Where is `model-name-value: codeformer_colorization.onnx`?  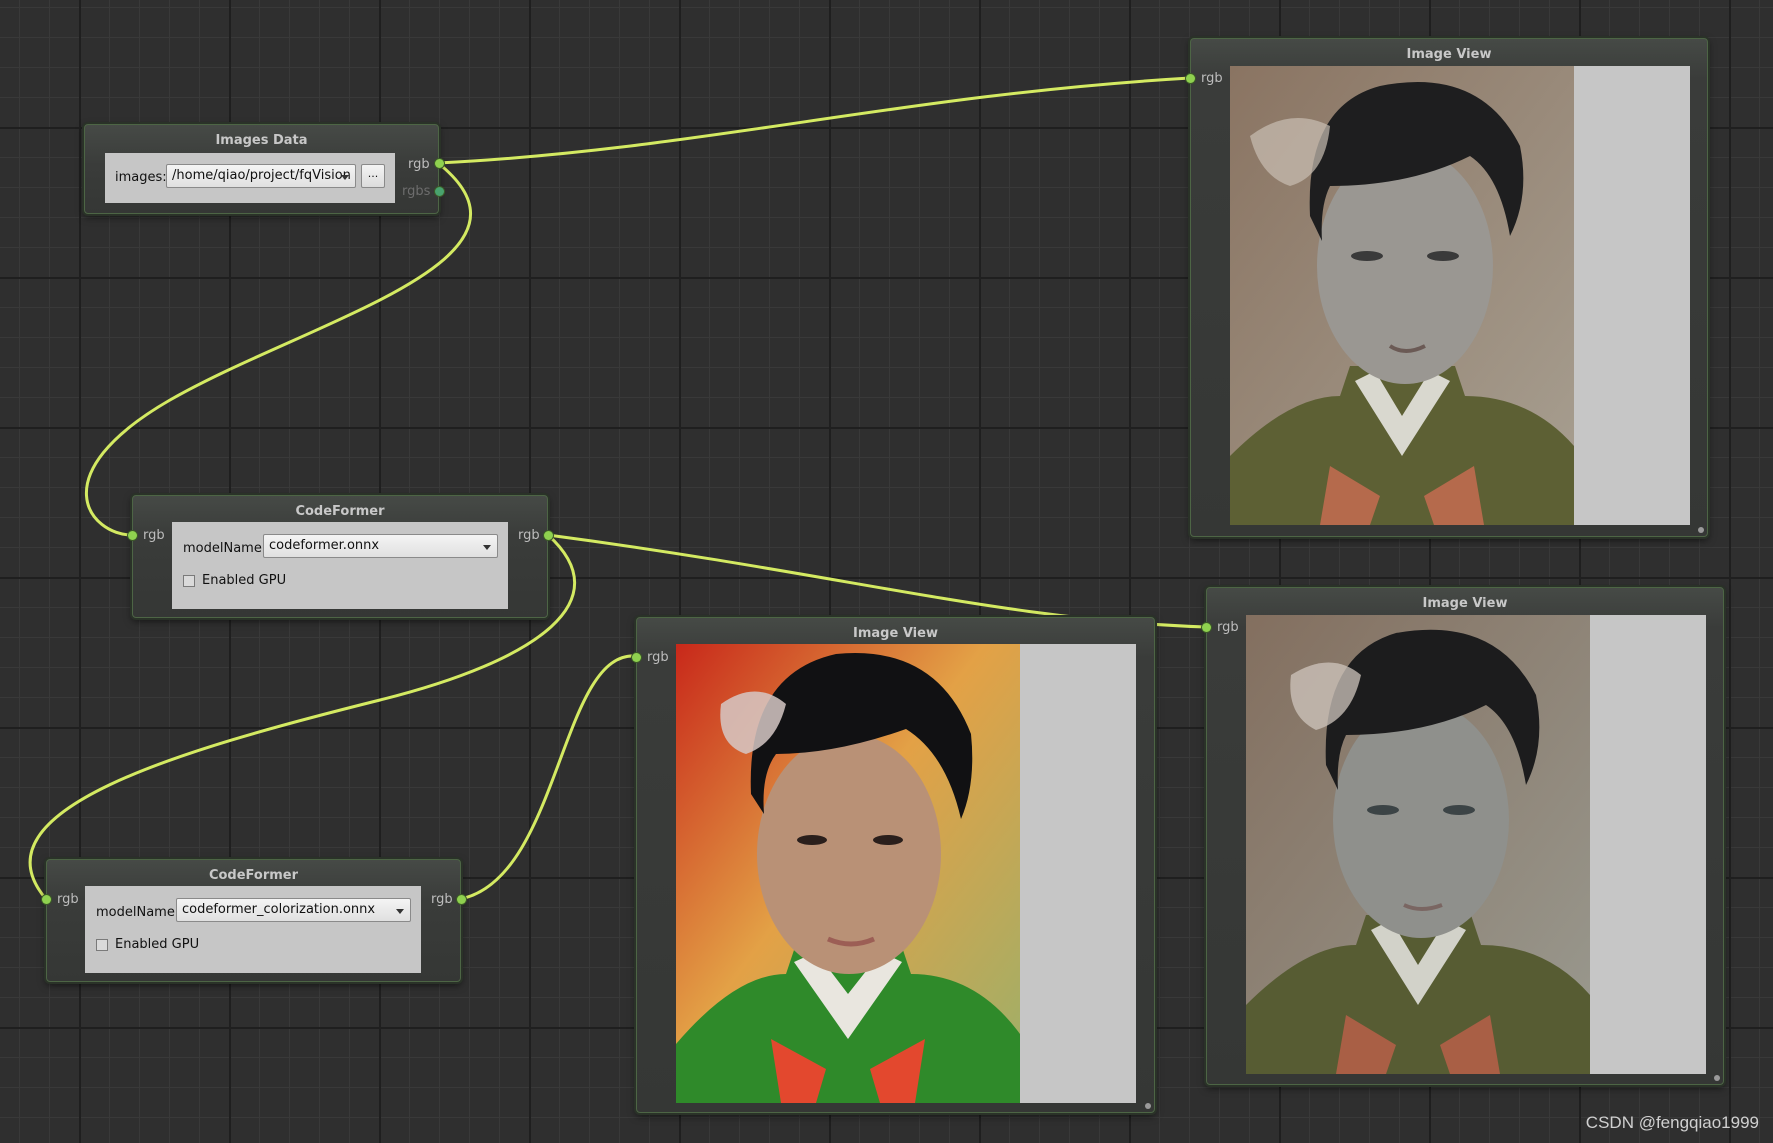
model-name-value: codeformer_colorization.onnx is located at coordinates (279, 909).